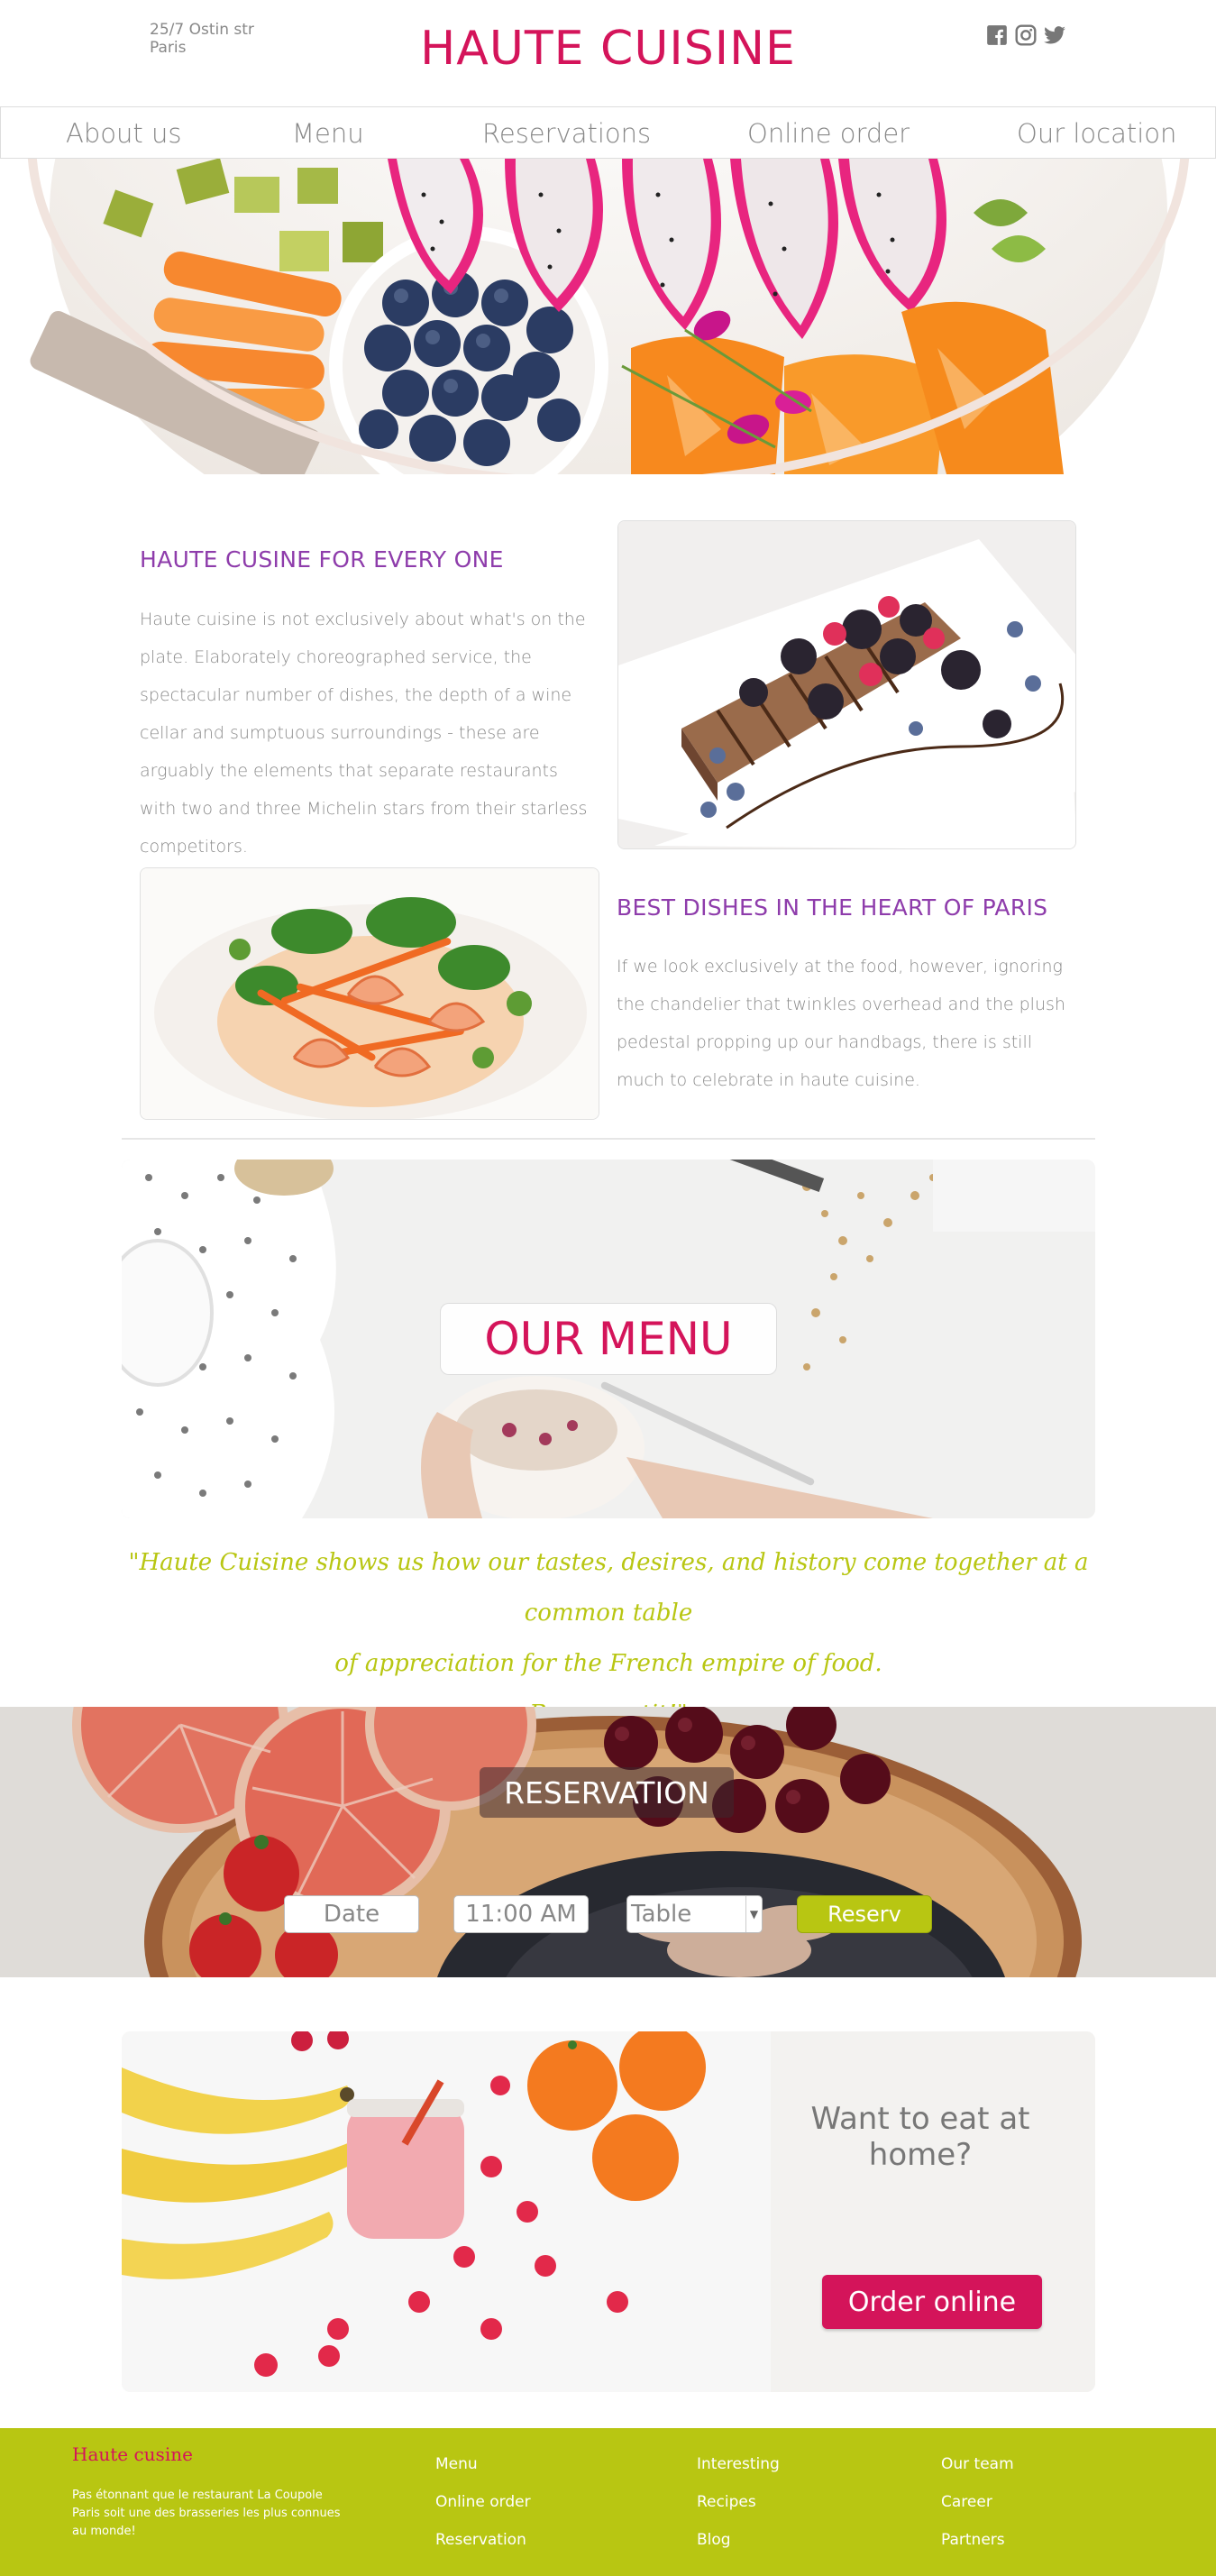 The width and height of the screenshot is (1216, 2576). I want to click on footer-link-interesting: Interesting, so click(738, 2464).